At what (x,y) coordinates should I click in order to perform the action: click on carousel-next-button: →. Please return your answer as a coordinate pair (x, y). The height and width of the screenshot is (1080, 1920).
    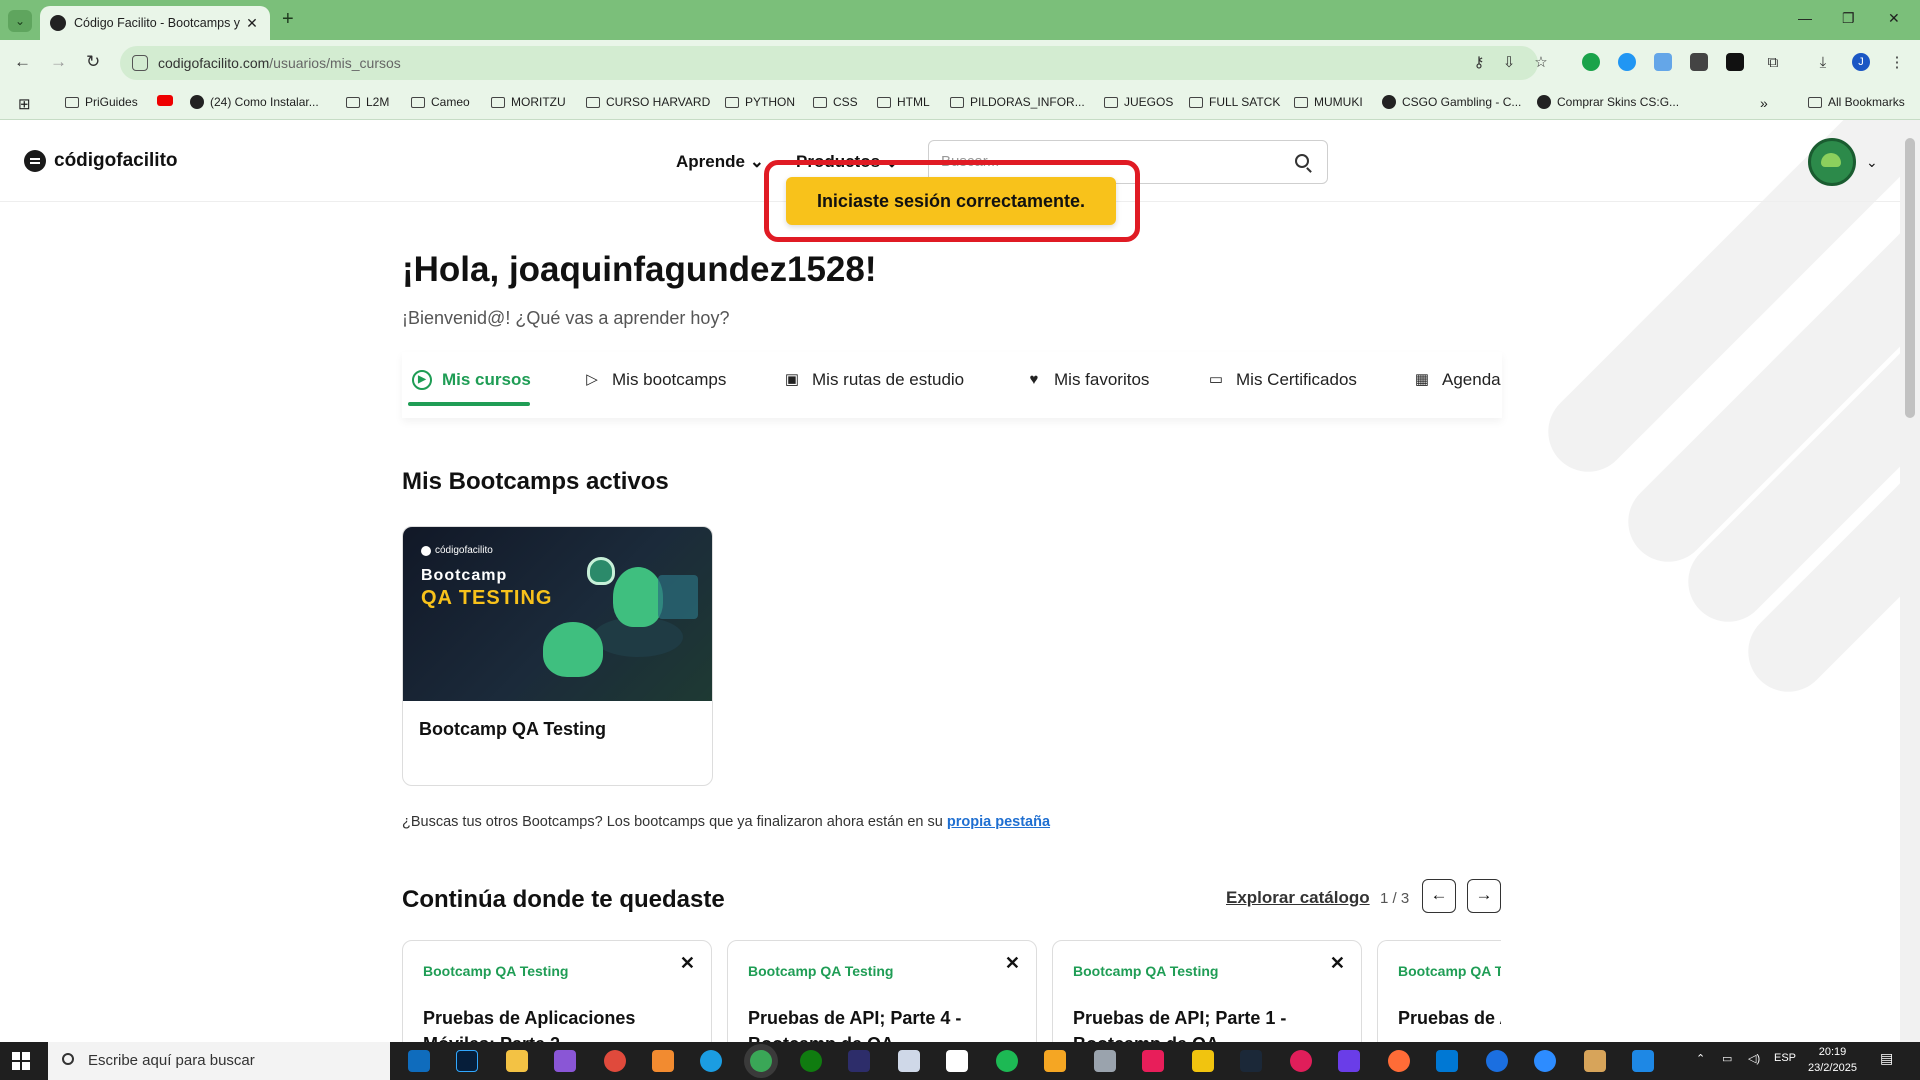
    Looking at the image, I should click on (1484, 896).